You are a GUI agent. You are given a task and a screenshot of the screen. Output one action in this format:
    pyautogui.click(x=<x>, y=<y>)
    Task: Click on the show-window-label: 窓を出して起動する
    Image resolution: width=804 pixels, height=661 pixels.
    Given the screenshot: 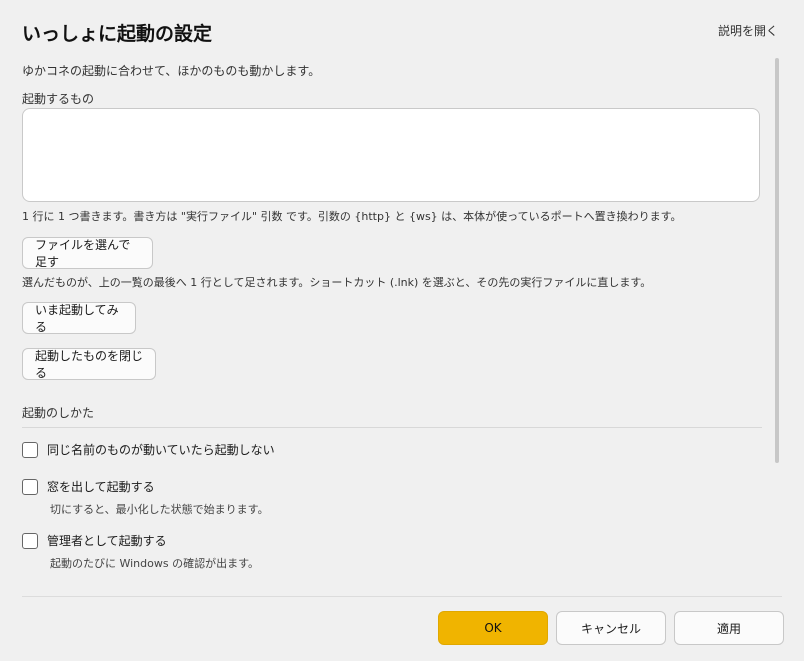 What is the action you would take?
    pyautogui.click(x=101, y=487)
    